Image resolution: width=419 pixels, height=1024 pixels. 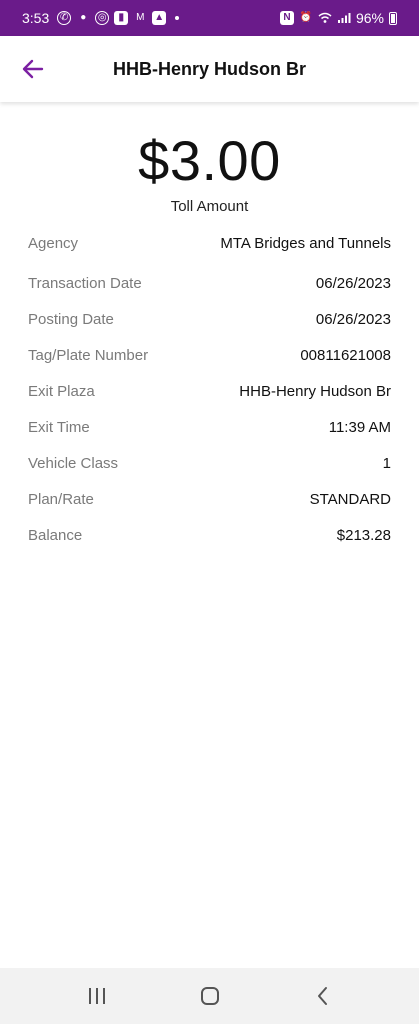 I want to click on app-icon: ▮, so click(x=121, y=18).